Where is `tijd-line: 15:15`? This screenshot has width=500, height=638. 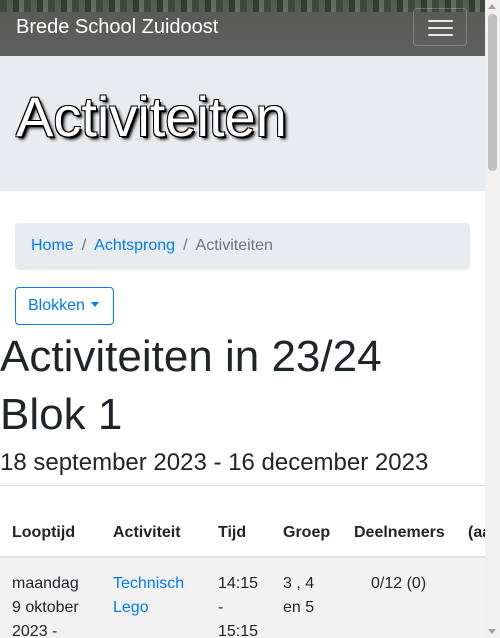
tijd-line: 15:15 is located at coordinates (238, 630).